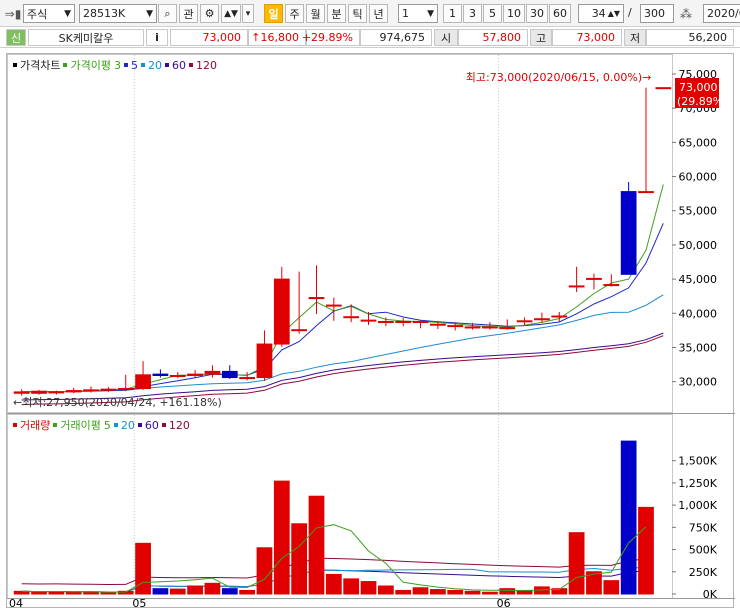 The image size is (740, 611). I want to click on grid-options-icon: ⁂, so click(686, 13).